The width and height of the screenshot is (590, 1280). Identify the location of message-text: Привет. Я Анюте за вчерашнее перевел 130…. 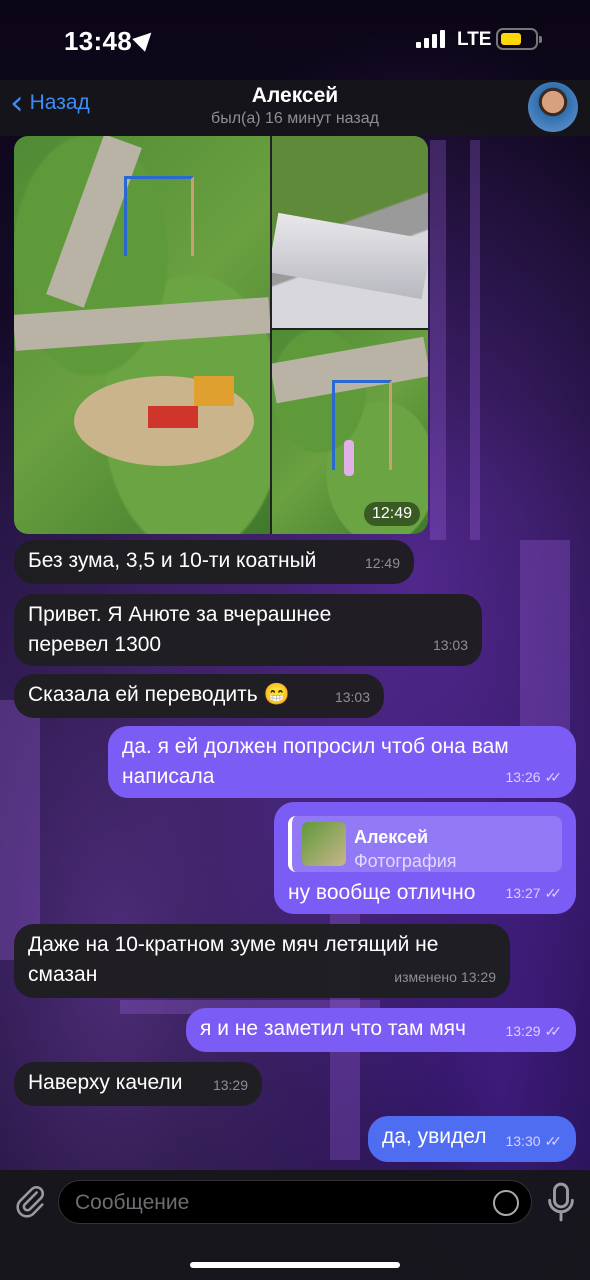
(180, 629).